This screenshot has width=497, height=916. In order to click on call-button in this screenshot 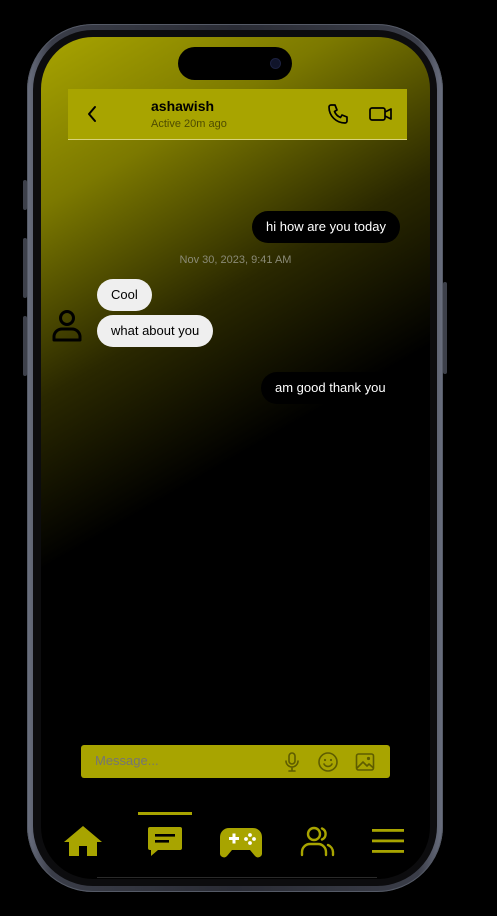, I will do `click(338, 114)`.